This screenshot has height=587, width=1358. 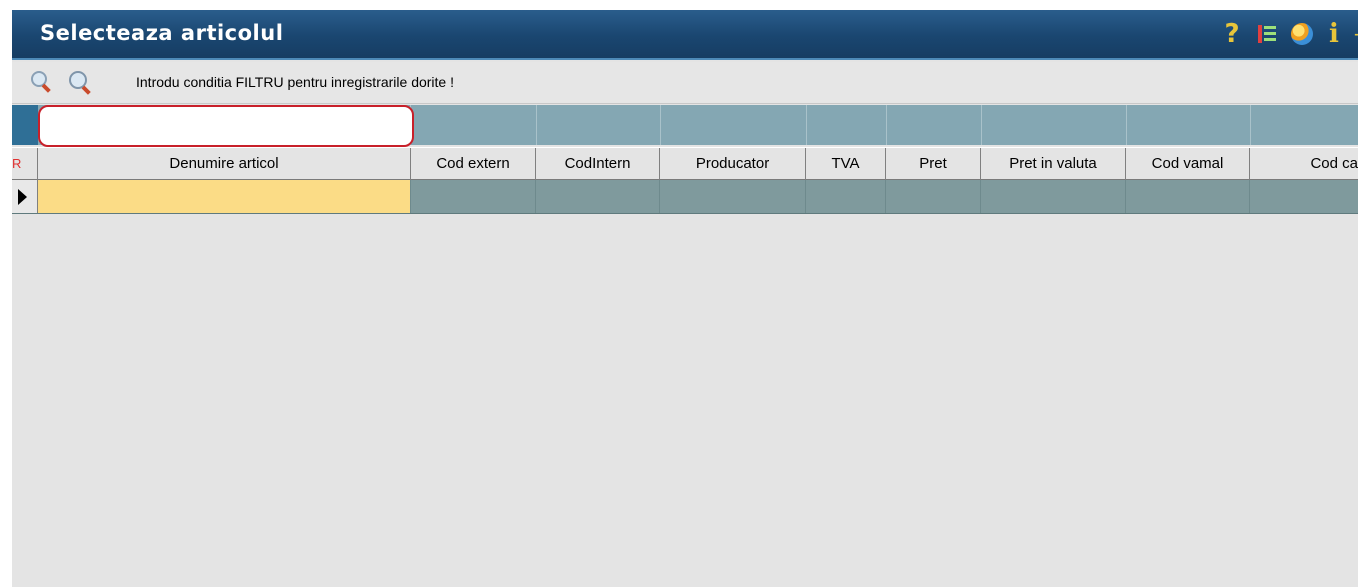 What do you see at coordinates (846, 125) in the screenshot?
I see `filter-cell-tva` at bounding box center [846, 125].